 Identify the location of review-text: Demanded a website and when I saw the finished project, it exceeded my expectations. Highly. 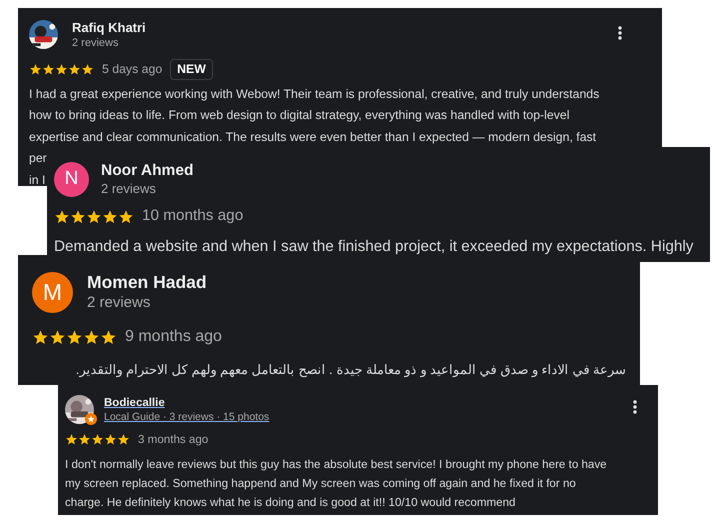
(374, 247).